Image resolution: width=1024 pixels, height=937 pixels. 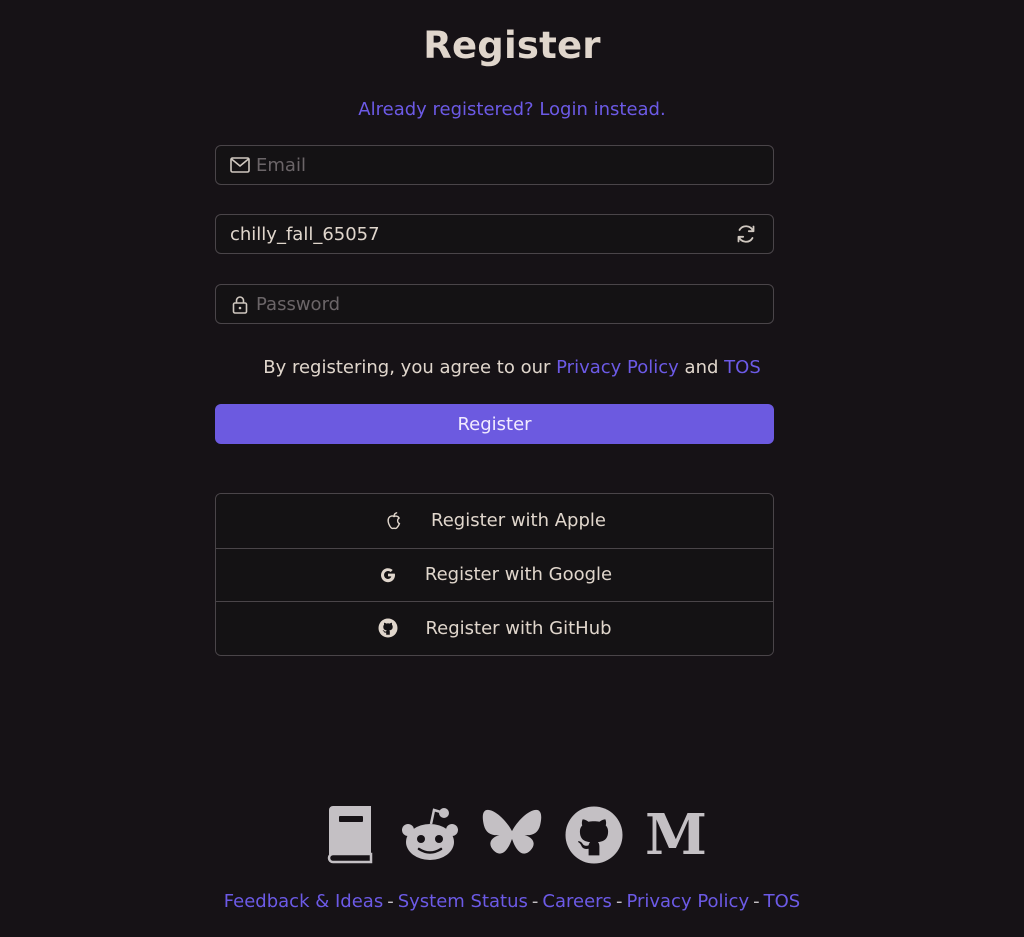 What do you see at coordinates (507, 304) in the screenshot?
I see `password-input` at bounding box center [507, 304].